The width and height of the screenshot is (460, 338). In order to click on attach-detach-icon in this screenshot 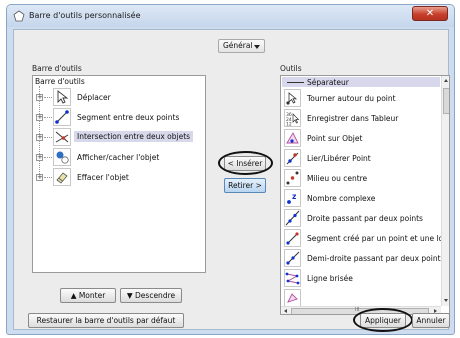, I will do `click(292, 158)`.